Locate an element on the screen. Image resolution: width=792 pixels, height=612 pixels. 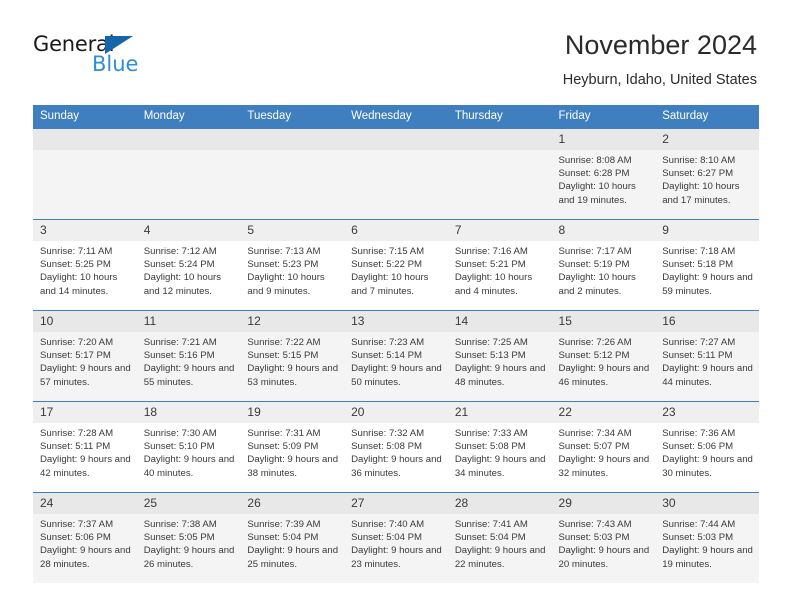
weekday-header-friday: Friday is located at coordinates (603, 117).